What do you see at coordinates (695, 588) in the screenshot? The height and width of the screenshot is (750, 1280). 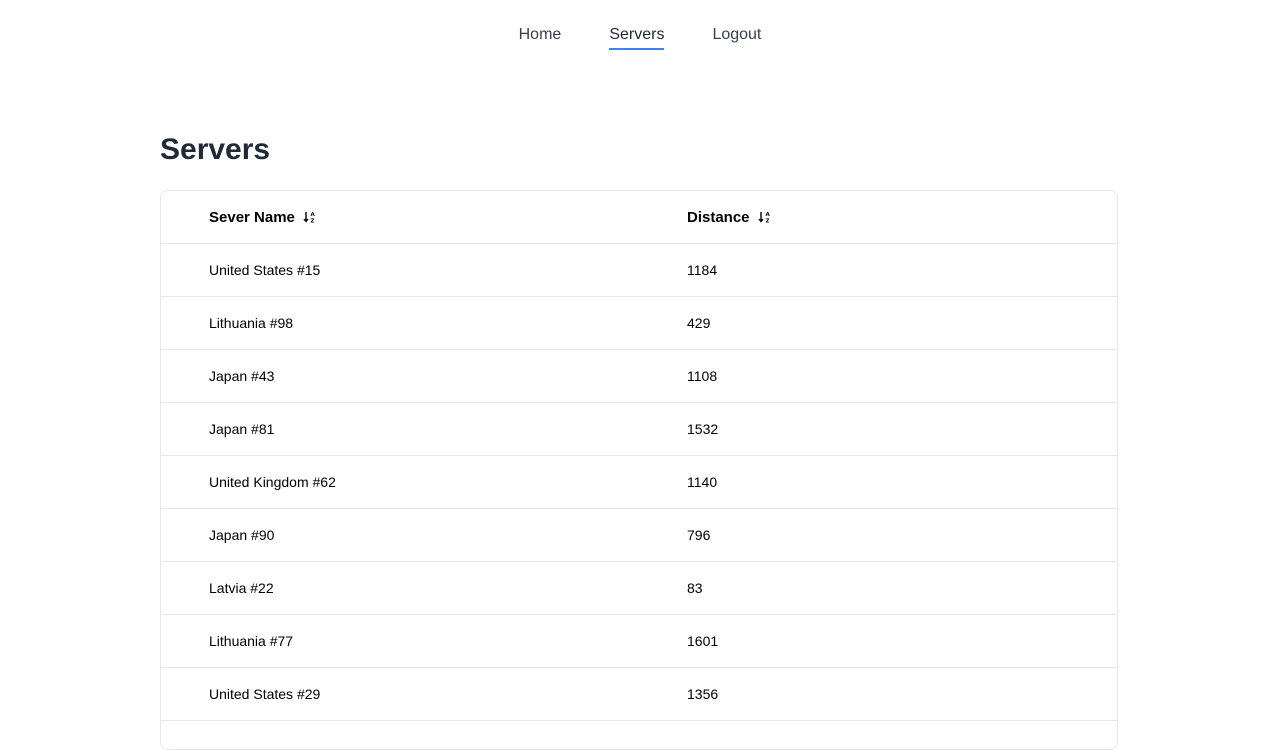 I see `distance-cell: 83` at bounding box center [695, 588].